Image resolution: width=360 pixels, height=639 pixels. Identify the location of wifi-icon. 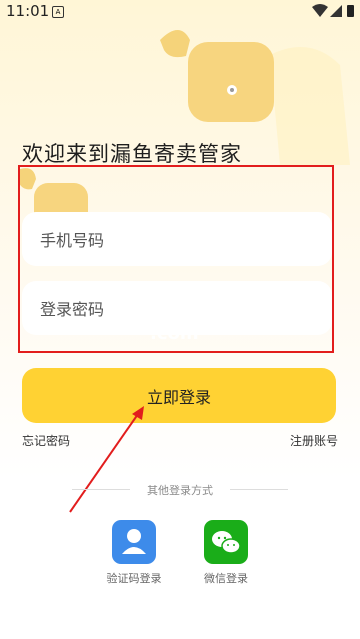
(320, 10).